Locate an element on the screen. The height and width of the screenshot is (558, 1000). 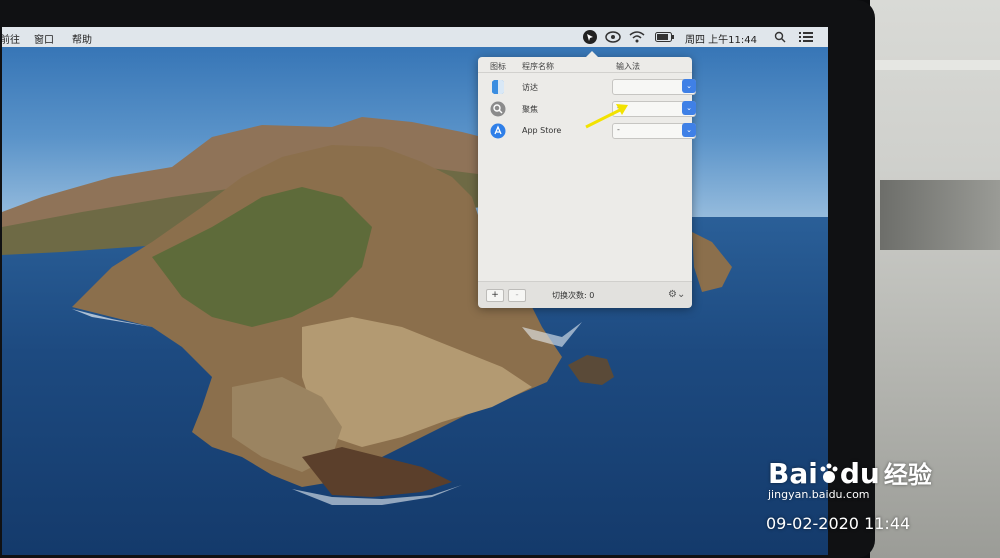
menubar-clock: 周四 上午11:44 is located at coordinates (721, 38).